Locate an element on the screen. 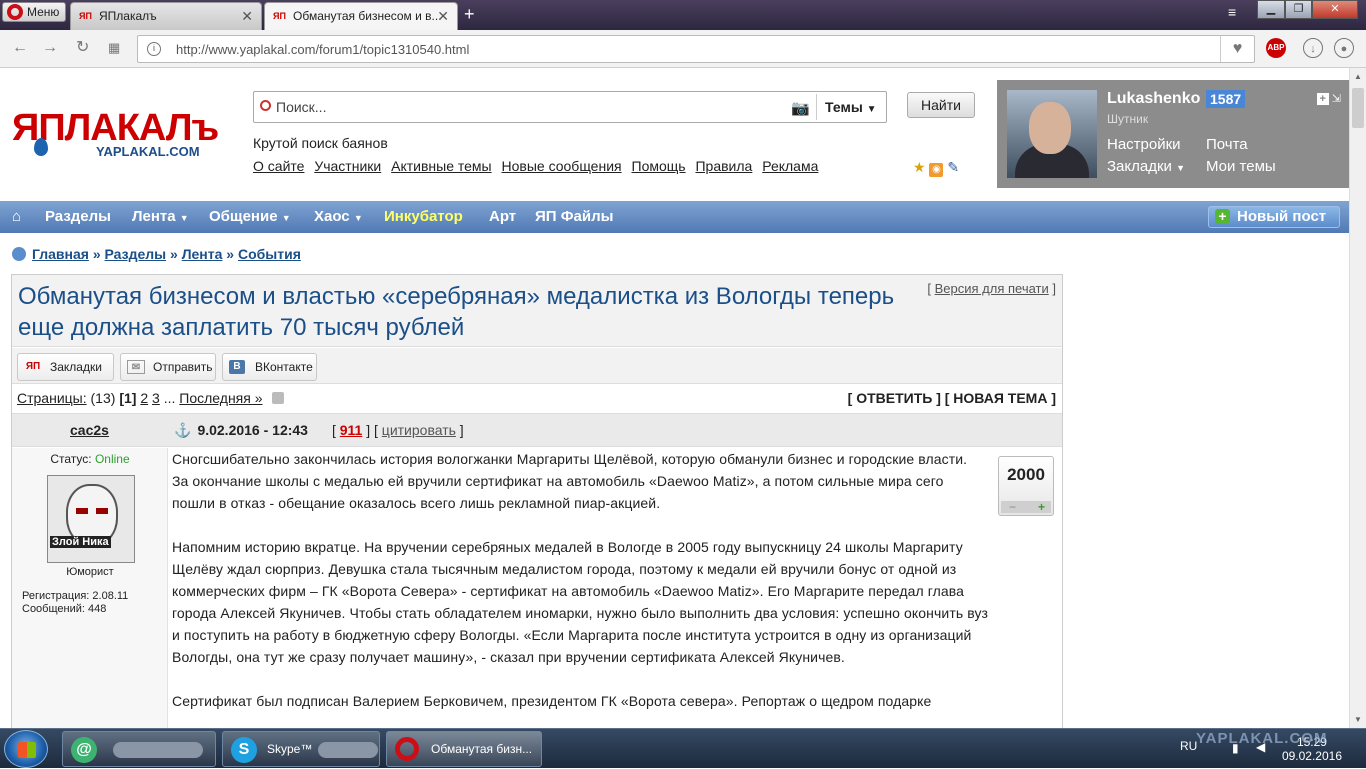 Image resolution: width=1366 pixels, height=769 pixels. anchor-icon: ⚓ is located at coordinates (182, 430).